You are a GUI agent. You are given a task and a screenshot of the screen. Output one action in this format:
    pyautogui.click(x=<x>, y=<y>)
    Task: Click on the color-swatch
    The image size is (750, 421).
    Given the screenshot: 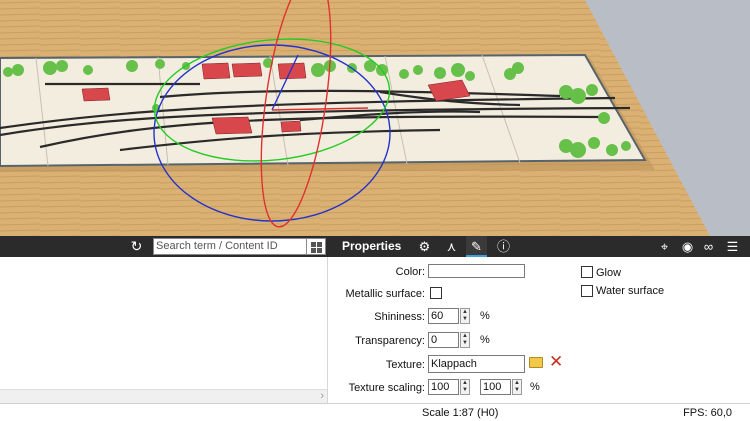 What is the action you would take?
    pyautogui.click(x=476, y=271)
    